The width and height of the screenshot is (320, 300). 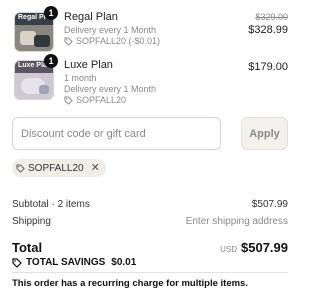 What do you see at coordinates (118, 41) in the screenshot?
I see `item-discount-text: SOPFALL20 (-$0.01)` at bounding box center [118, 41].